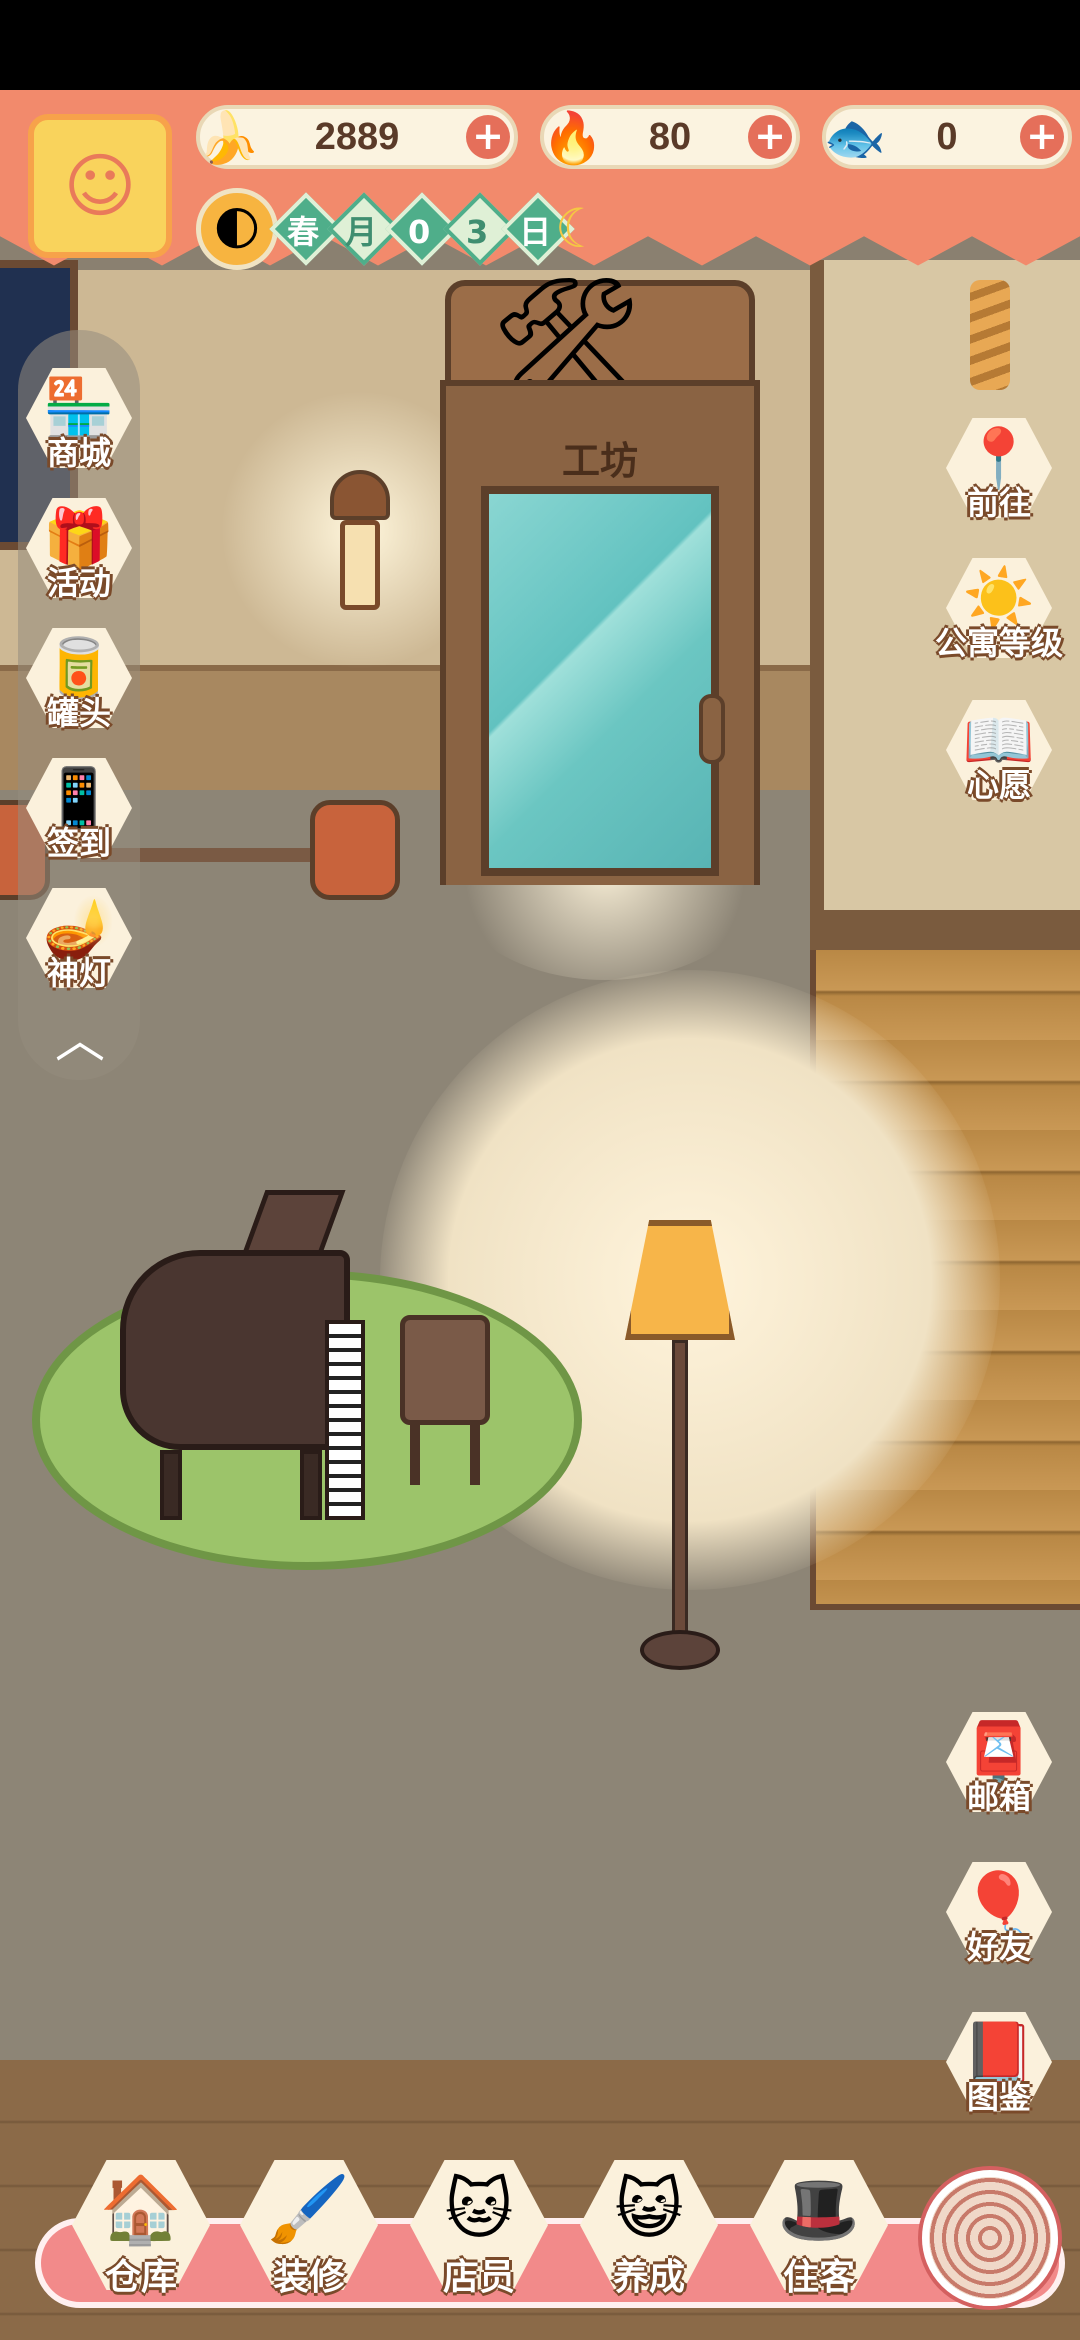 This screenshot has width=1080, height=2340. I want to click on banana-currency: 🍌 2889 +, so click(357, 137).